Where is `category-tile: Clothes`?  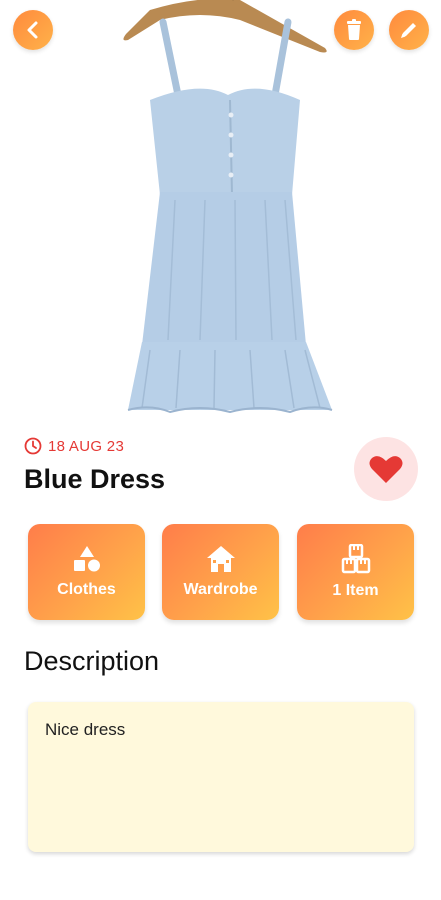
category-tile: Clothes is located at coordinates (86, 572).